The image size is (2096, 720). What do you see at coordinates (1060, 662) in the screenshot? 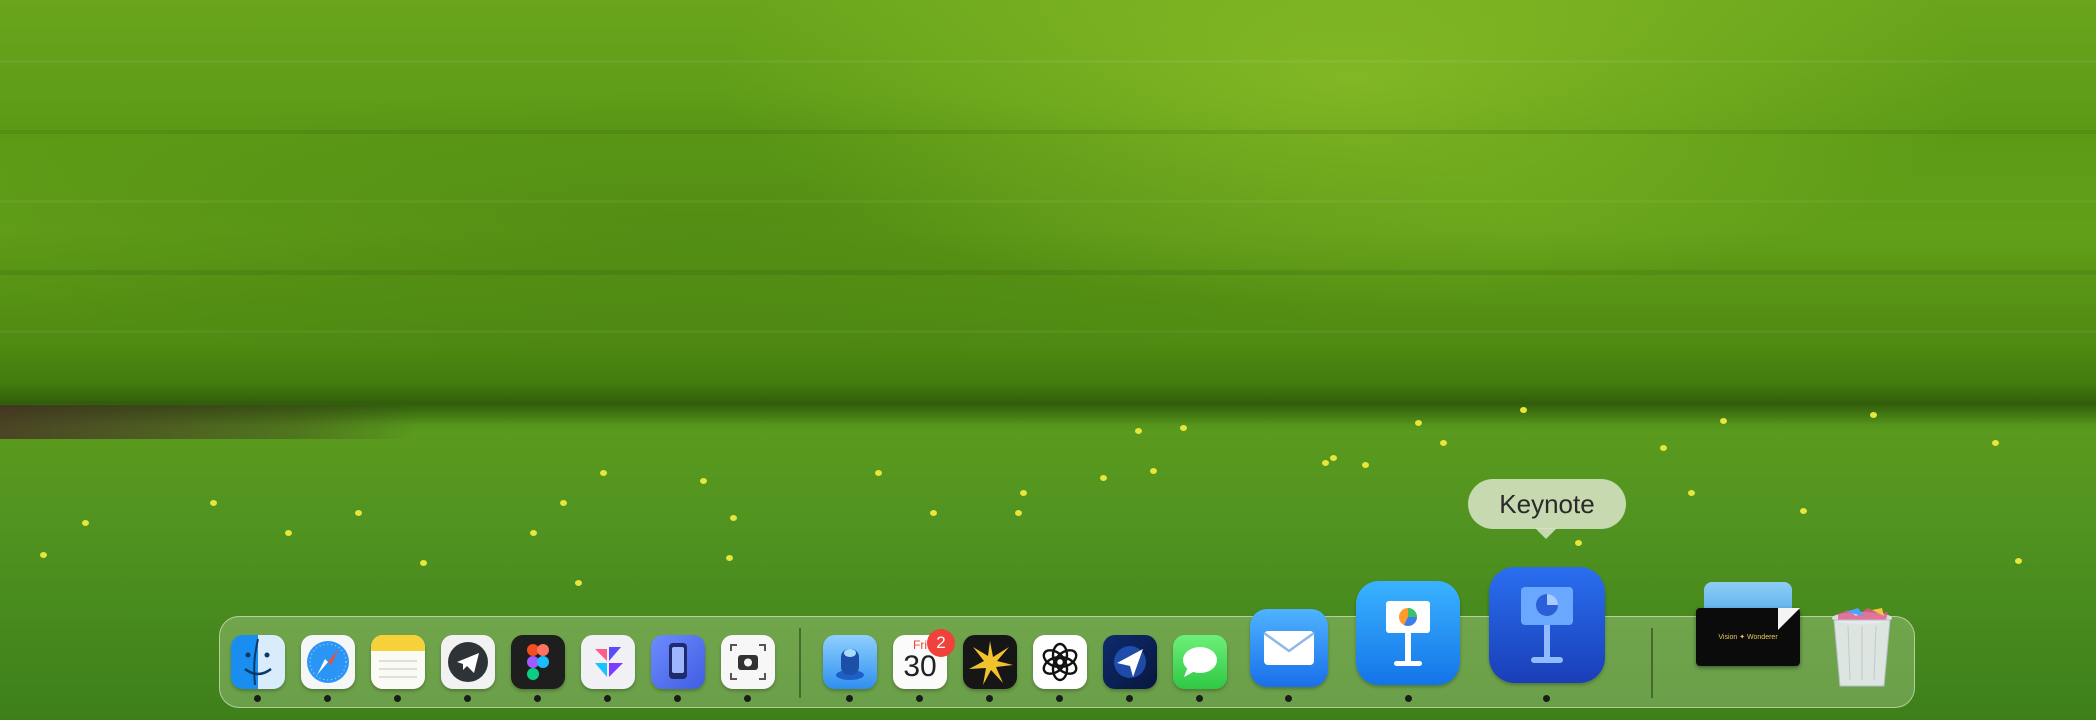
I see `chatgpt-icon` at bounding box center [1060, 662].